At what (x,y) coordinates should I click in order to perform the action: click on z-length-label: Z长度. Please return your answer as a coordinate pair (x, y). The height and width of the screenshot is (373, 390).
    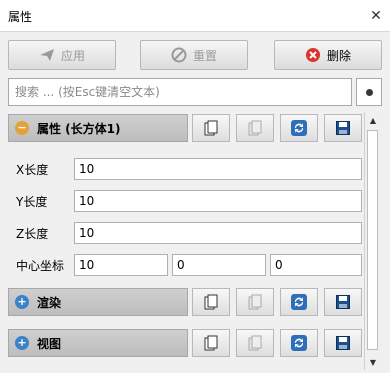
    Looking at the image, I should click on (32, 234).